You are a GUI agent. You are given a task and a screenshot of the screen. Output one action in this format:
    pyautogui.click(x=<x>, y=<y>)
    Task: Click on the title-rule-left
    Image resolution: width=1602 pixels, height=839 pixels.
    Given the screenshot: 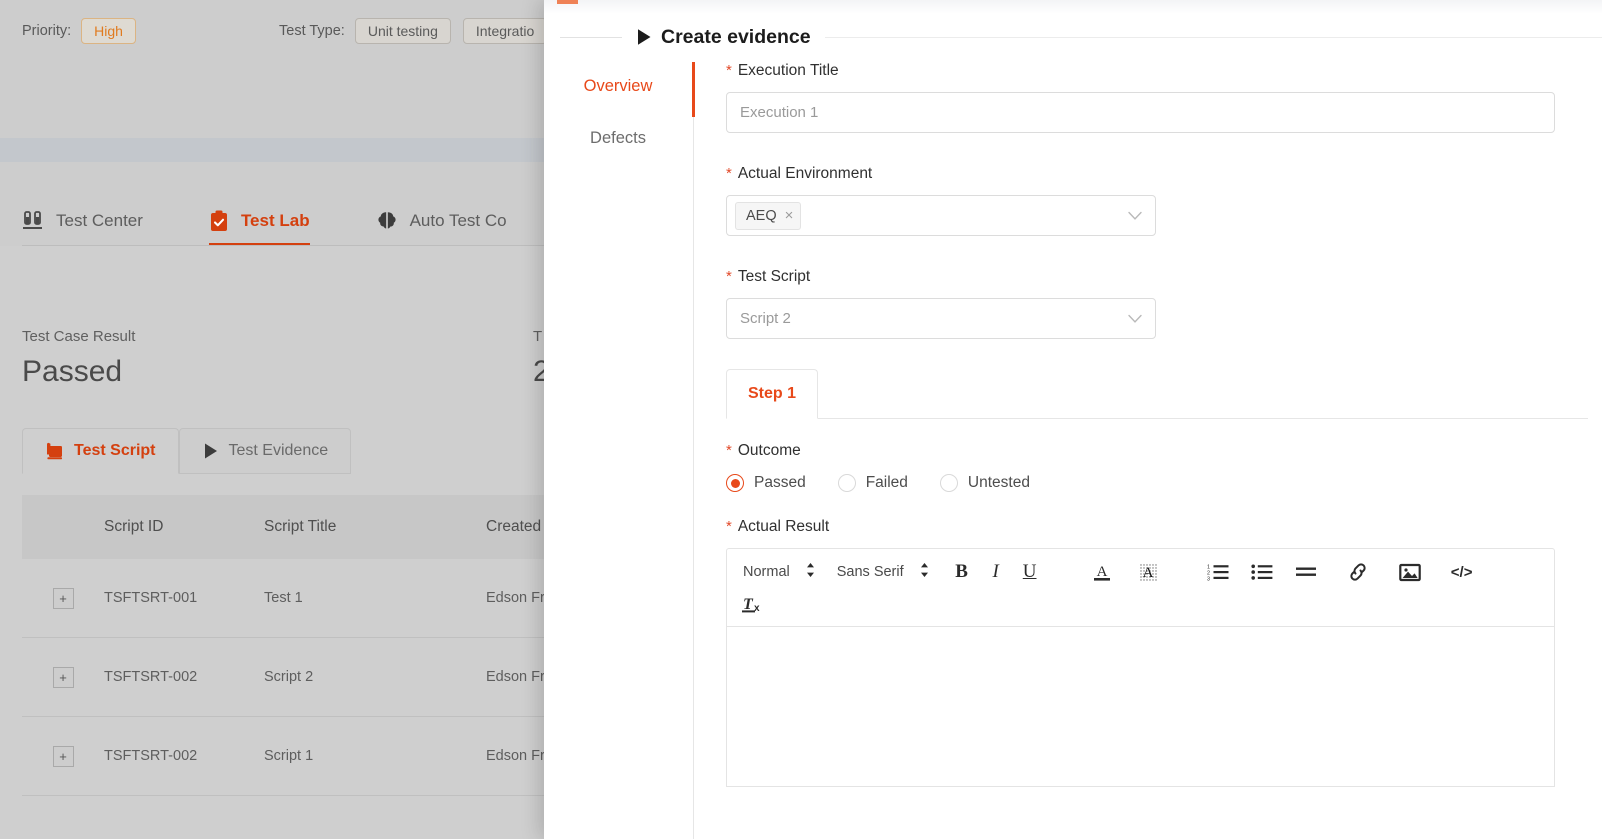 What is the action you would take?
    pyautogui.click(x=591, y=37)
    